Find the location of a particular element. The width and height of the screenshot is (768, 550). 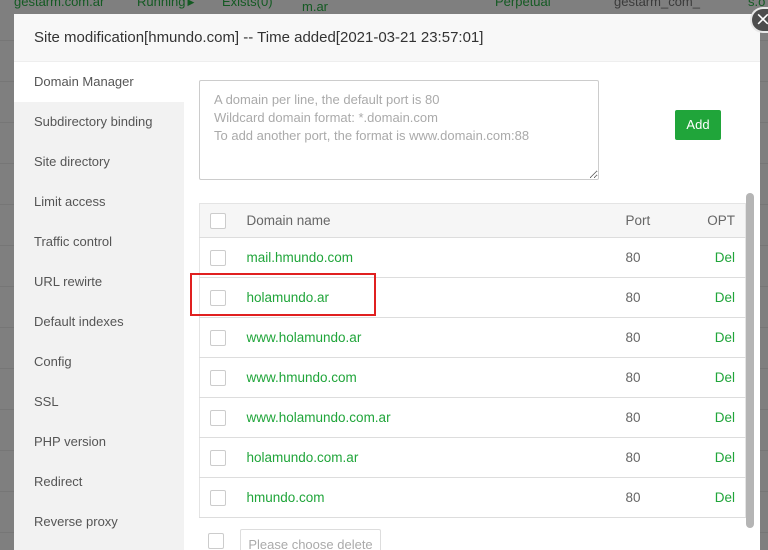

batch-delete-button: Please choose delete is located at coordinates (310, 539).